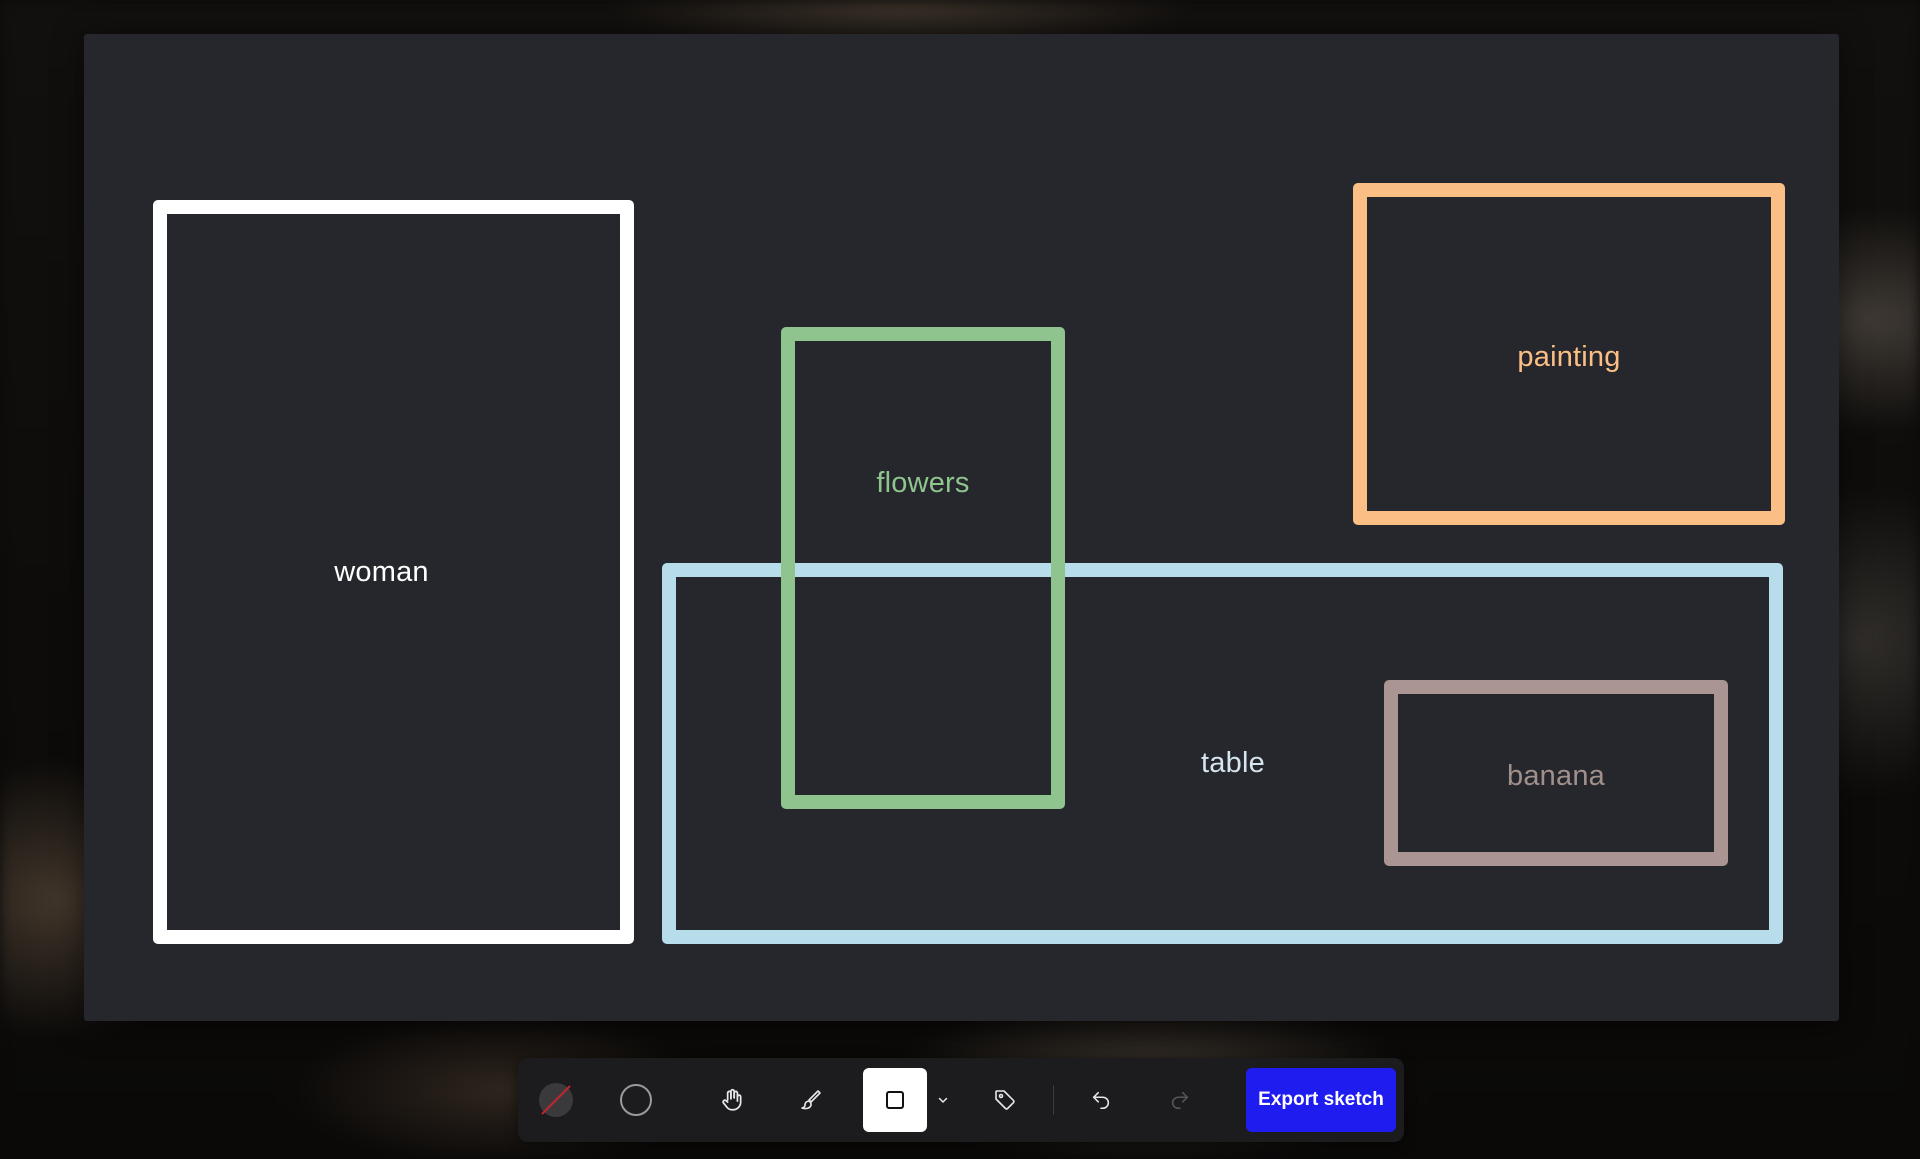  Describe the element at coordinates (923, 568) in the screenshot. I see `annotation-box-flowers: flowers` at that location.